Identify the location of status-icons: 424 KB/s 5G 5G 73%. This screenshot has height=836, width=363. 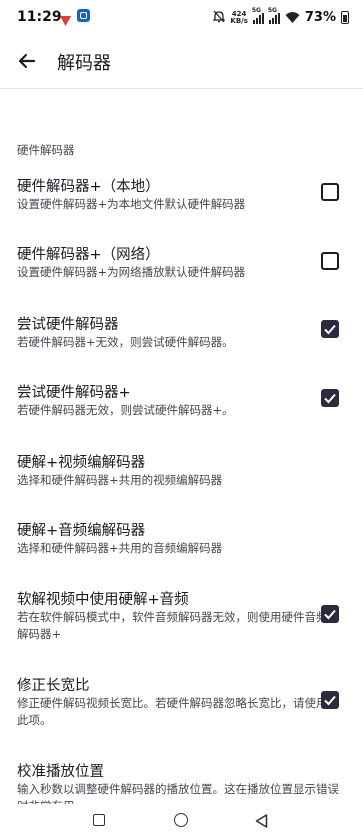
(280, 17).